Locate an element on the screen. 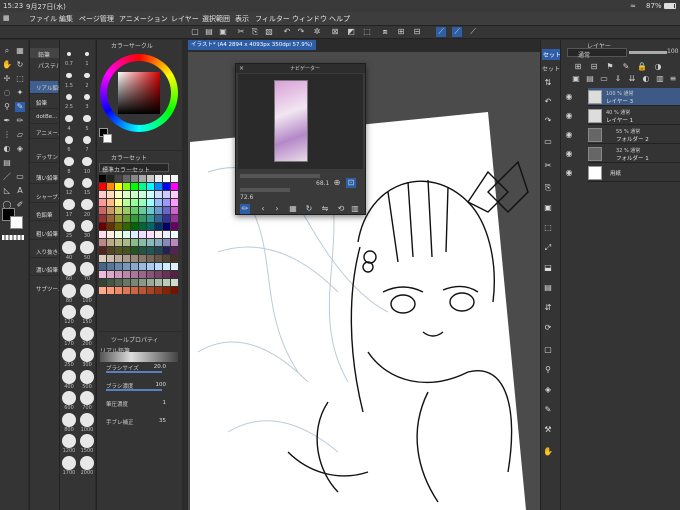 The height and width of the screenshot is (510, 680). bucket-side-icon: ◈ is located at coordinates (548, 390).